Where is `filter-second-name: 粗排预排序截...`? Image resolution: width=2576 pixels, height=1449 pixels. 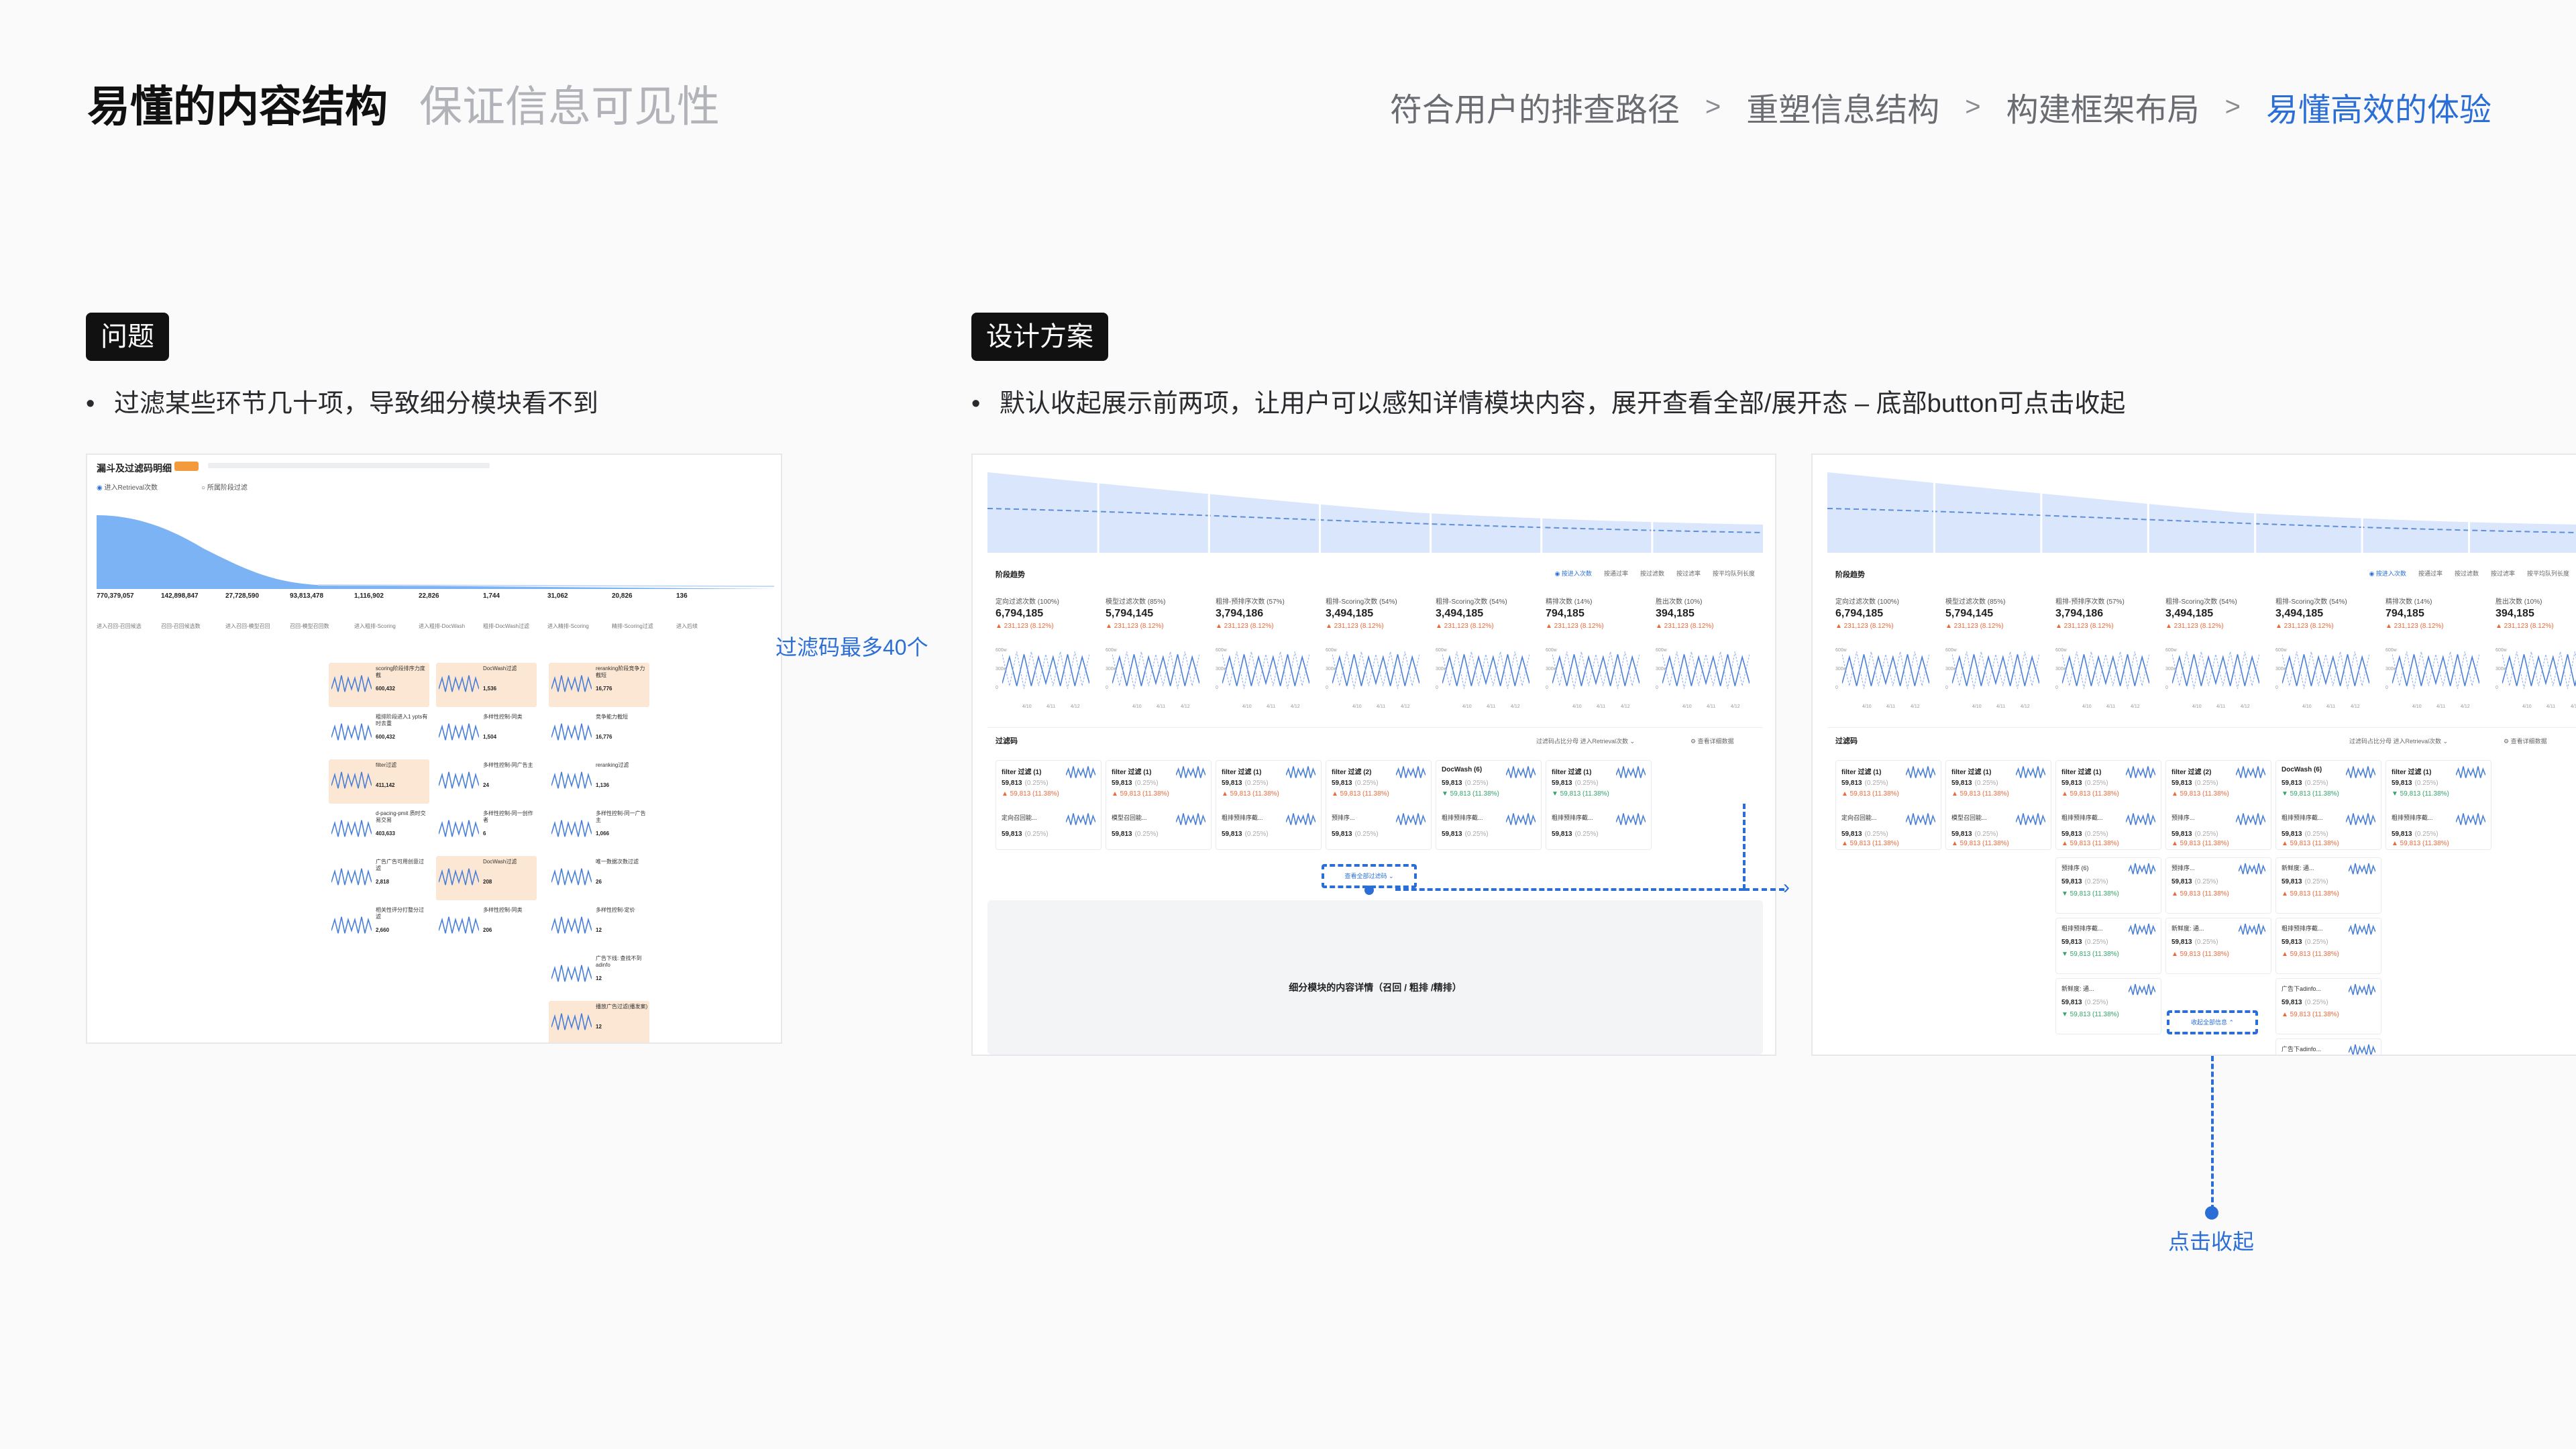
filter-second-name: 粗排预排序截... is located at coordinates (1572, 817).